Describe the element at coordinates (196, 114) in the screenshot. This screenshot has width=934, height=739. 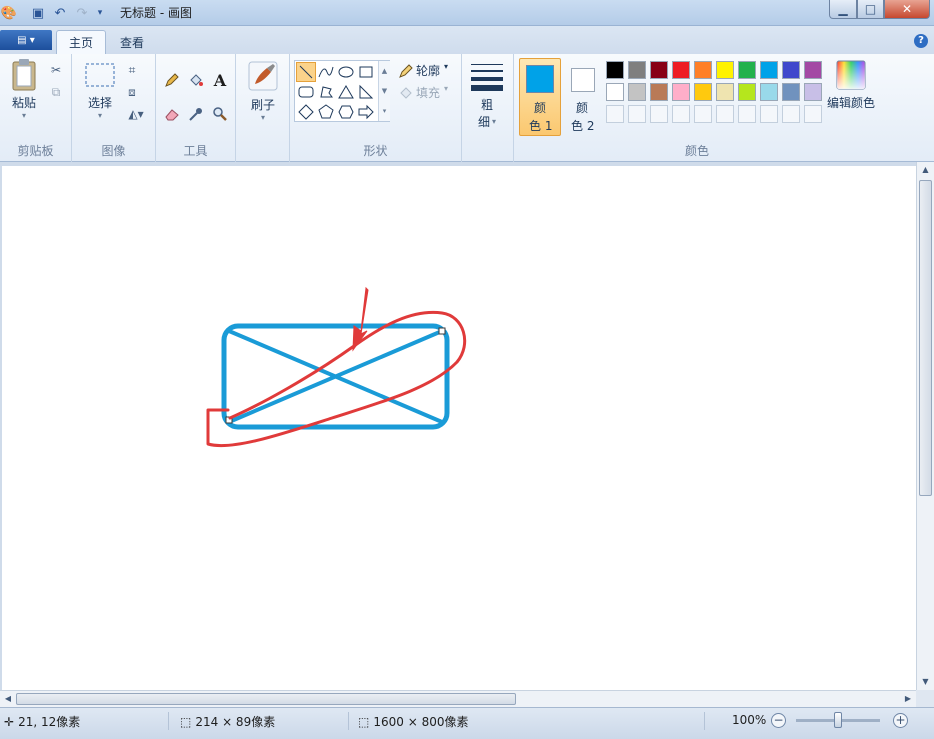
I see `color-picker-icon` at that location.